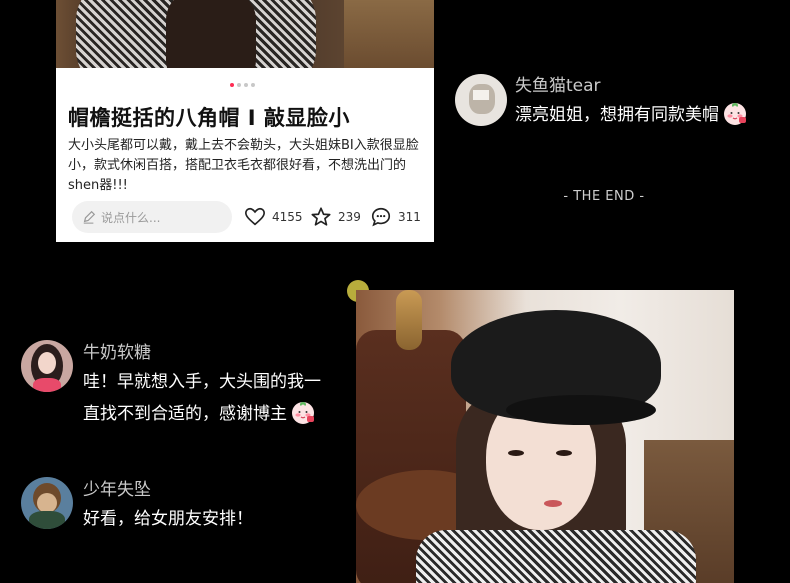 The image size is (790, 583). What do you see at coordinates (481, 95) in the screenshot?
I see `avatar-cat-detail` at bounding box center [481, 95].